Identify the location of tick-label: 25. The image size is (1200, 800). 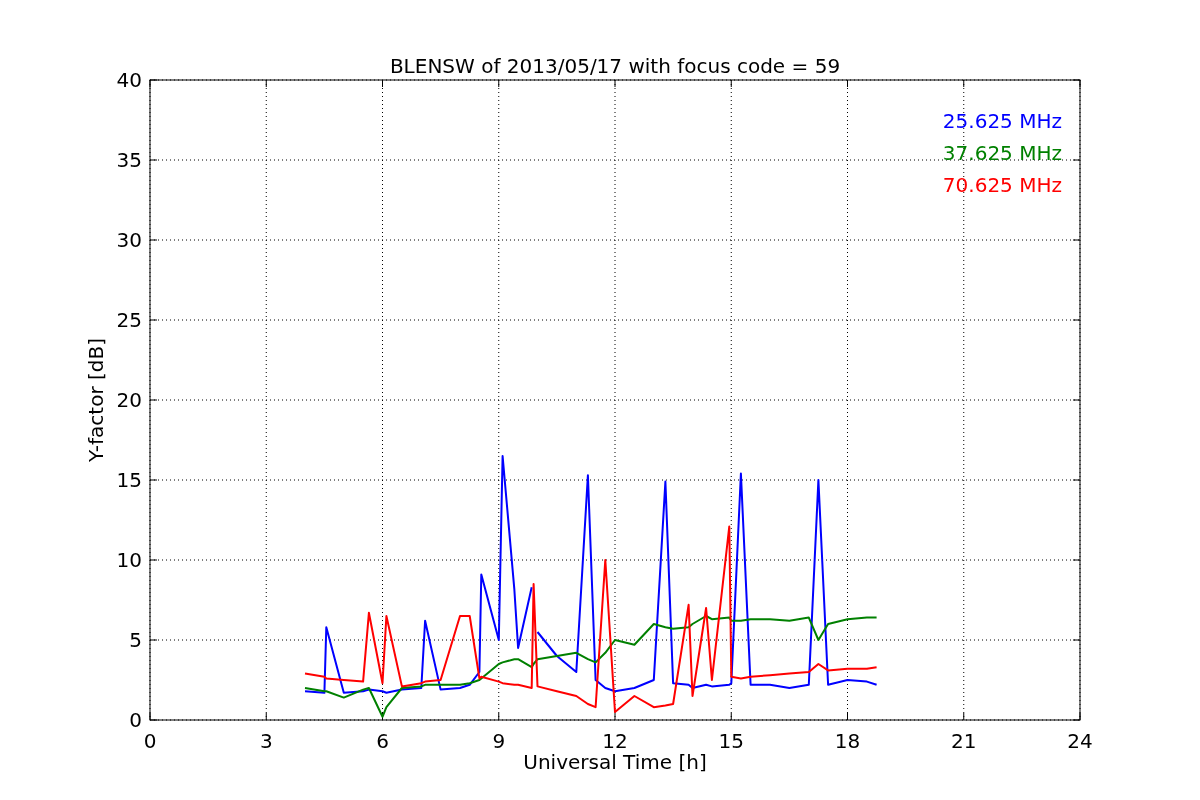
(129, 320).